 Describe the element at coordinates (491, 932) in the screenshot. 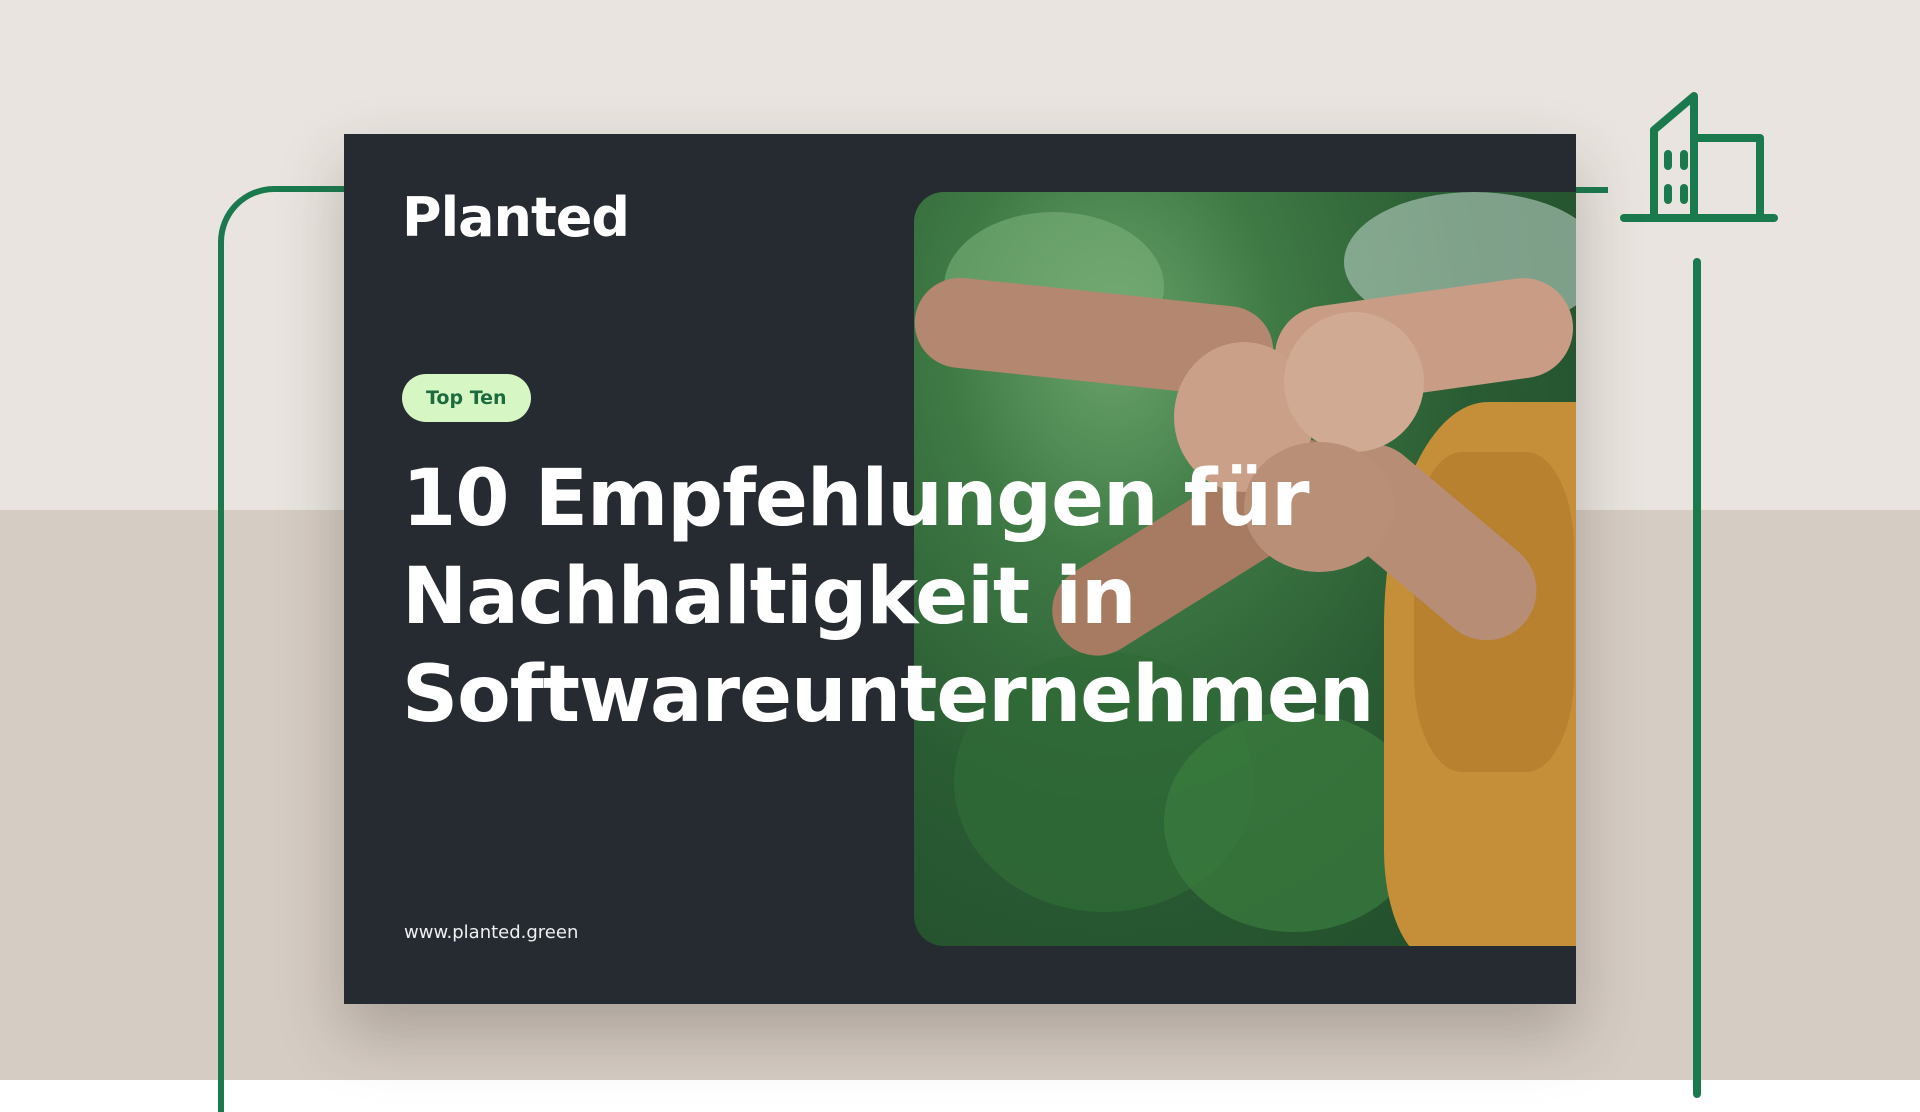

I see `website-url: www.planted.green` at that location.